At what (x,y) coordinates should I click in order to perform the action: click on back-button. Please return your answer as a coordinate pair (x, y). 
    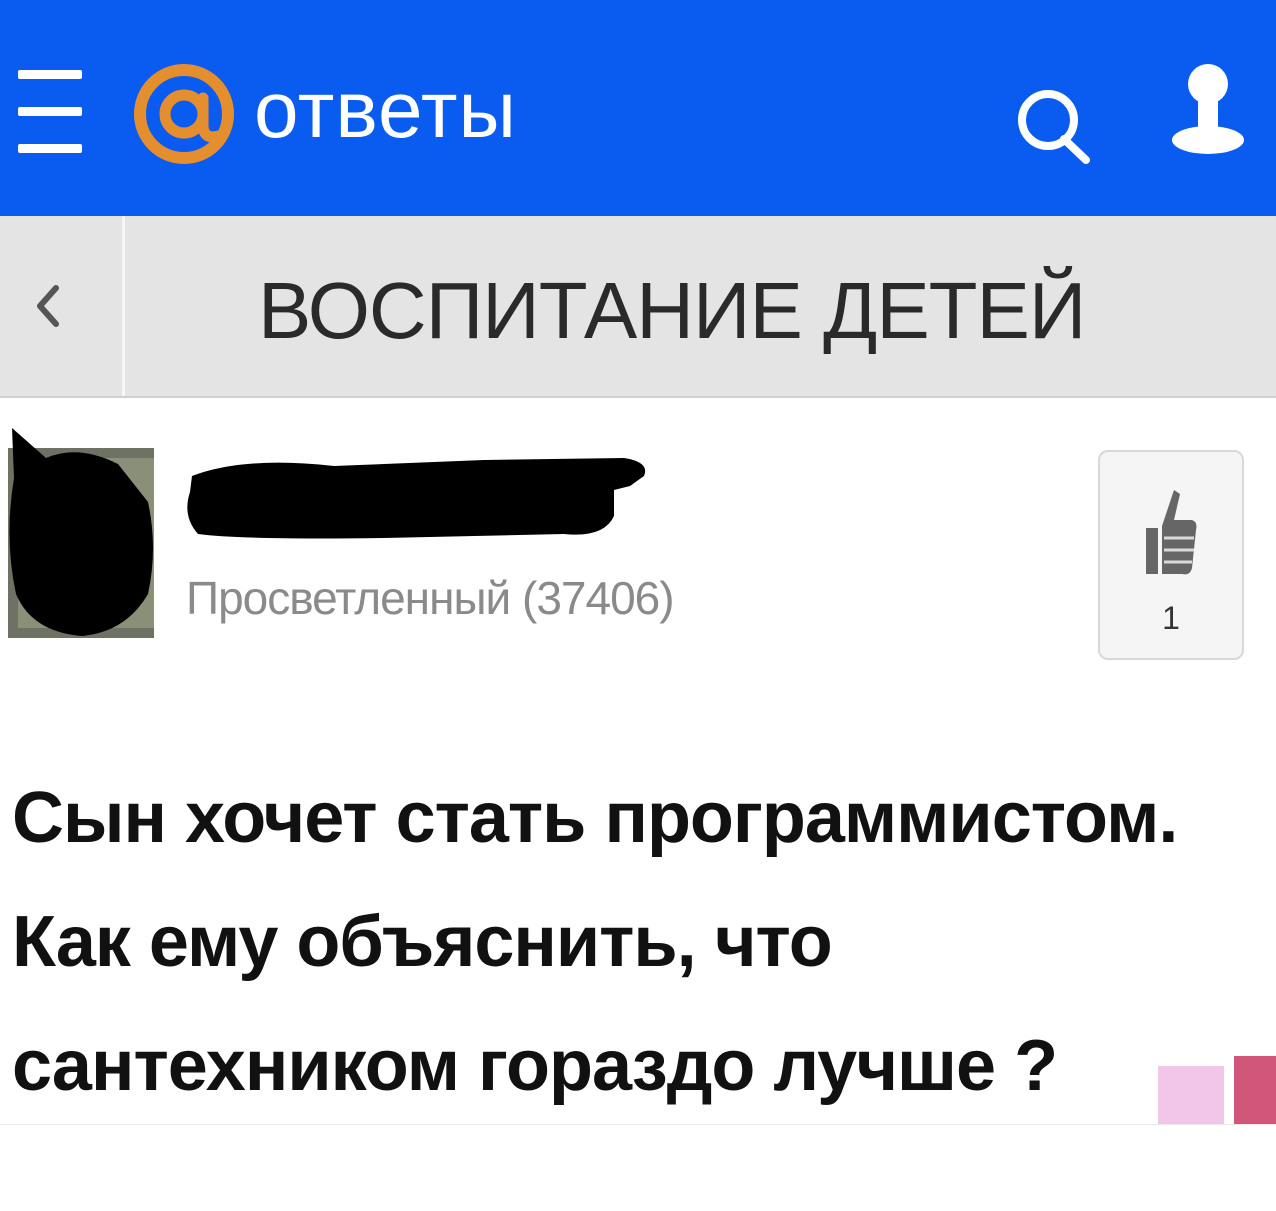
    Looking at the image, I should click on (61, 306).